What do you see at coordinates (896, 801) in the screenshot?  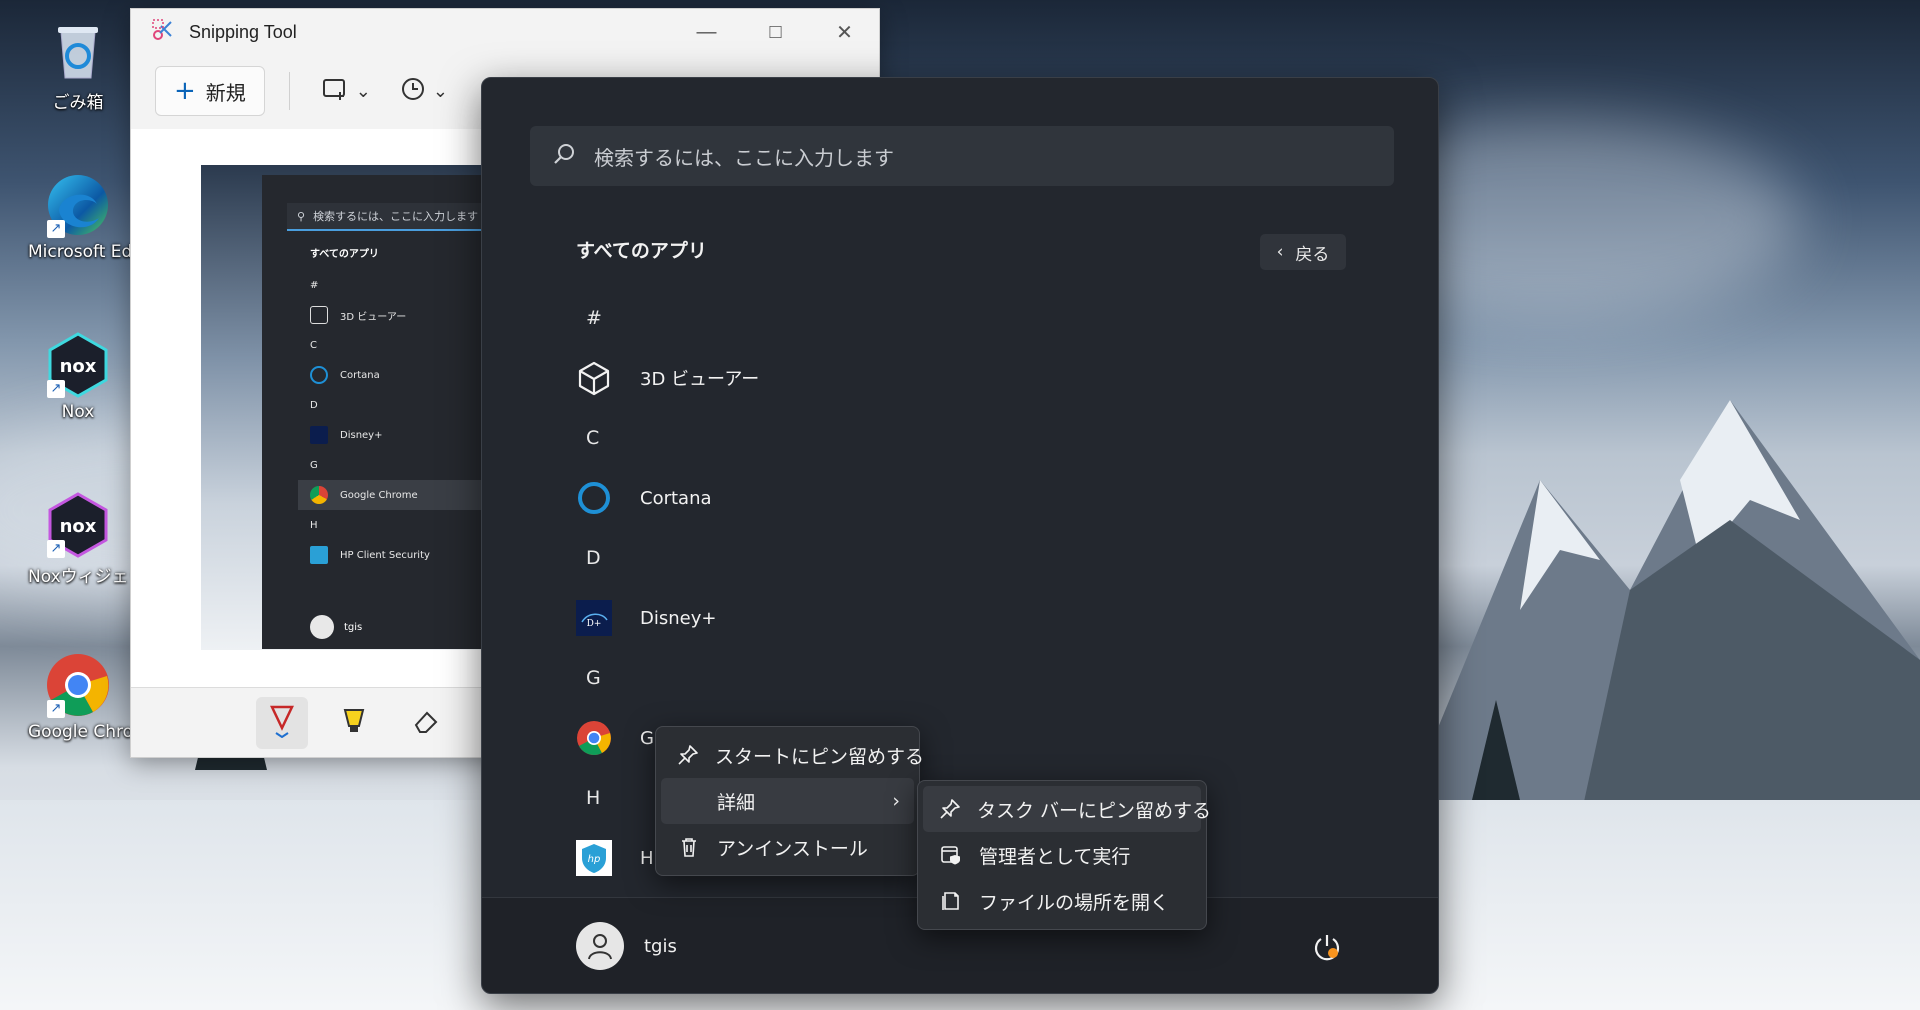 I see `chevron-right-icon: ›` at bounding box center [896, 801].